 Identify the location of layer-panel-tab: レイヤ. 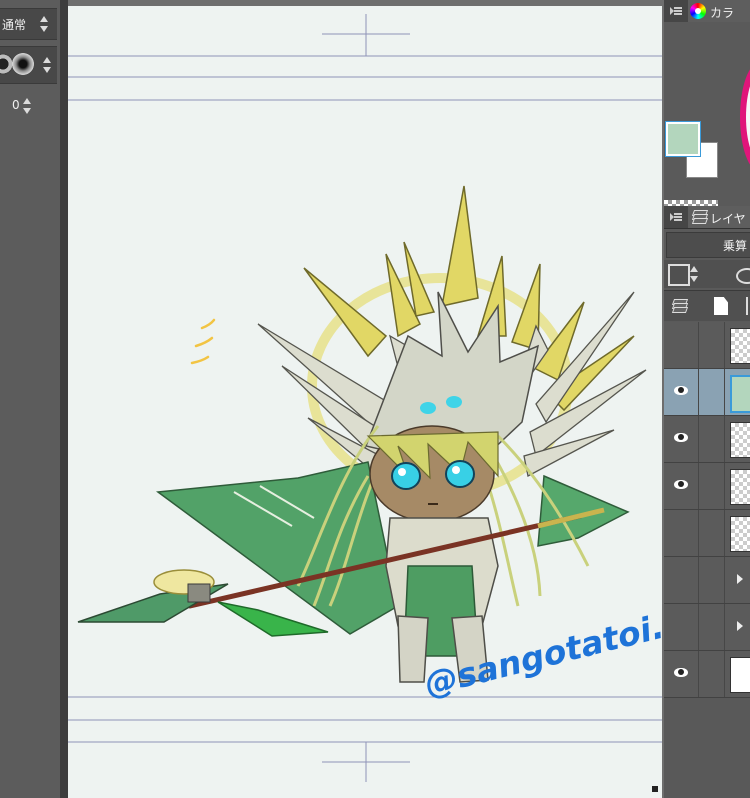
(707, 217).